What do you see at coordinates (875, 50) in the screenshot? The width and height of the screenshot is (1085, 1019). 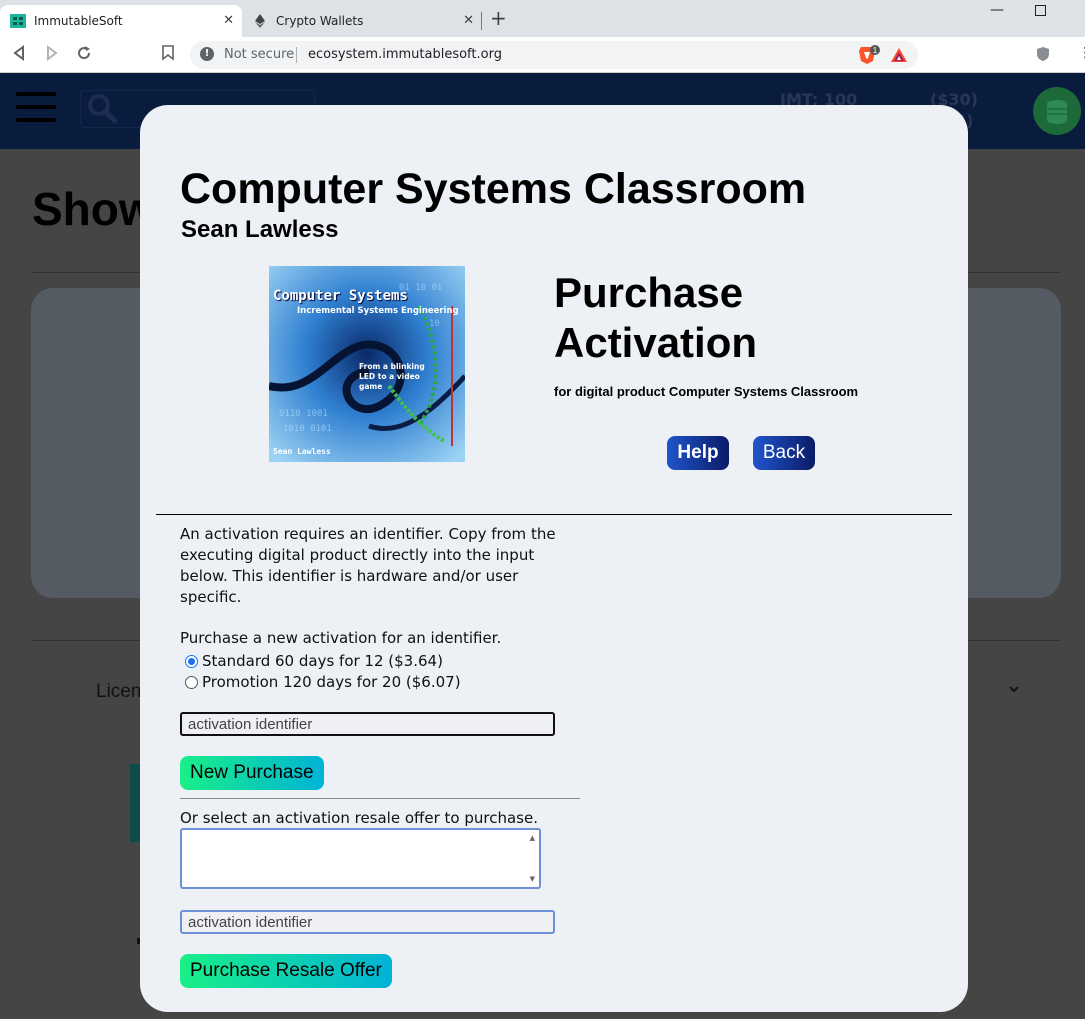 I see `brave-badge-count: 1` at bounding box center [875, 50].